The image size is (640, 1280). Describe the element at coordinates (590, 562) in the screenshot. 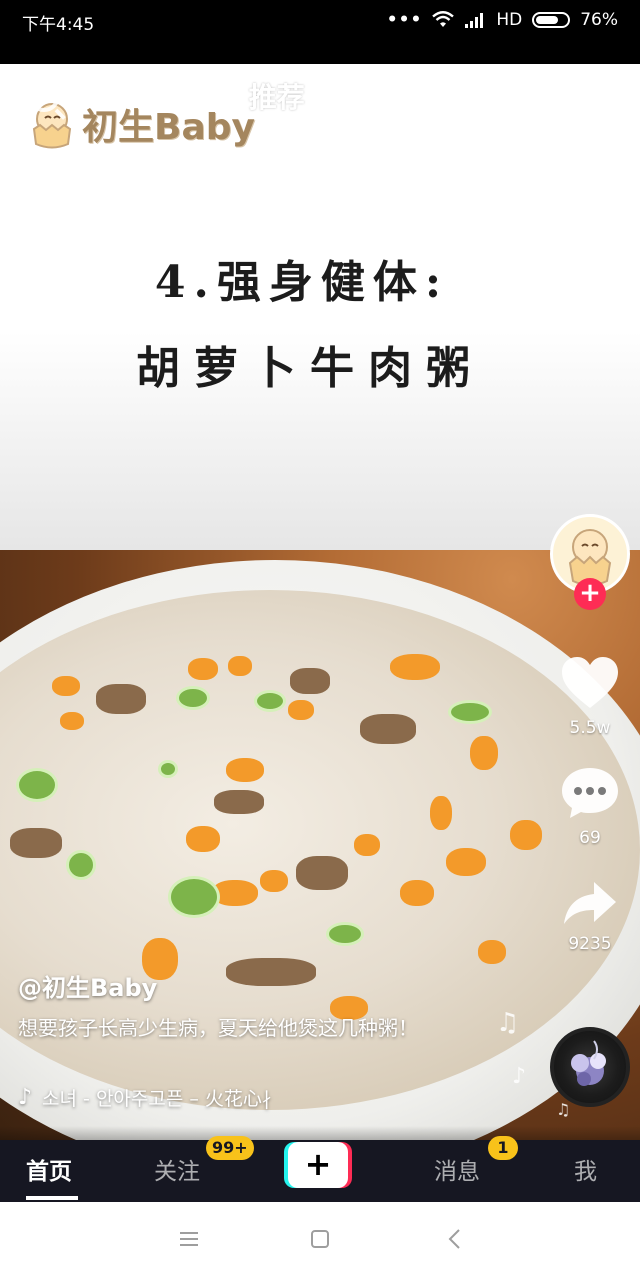

I see `creator-avatar-button: +` at that location.